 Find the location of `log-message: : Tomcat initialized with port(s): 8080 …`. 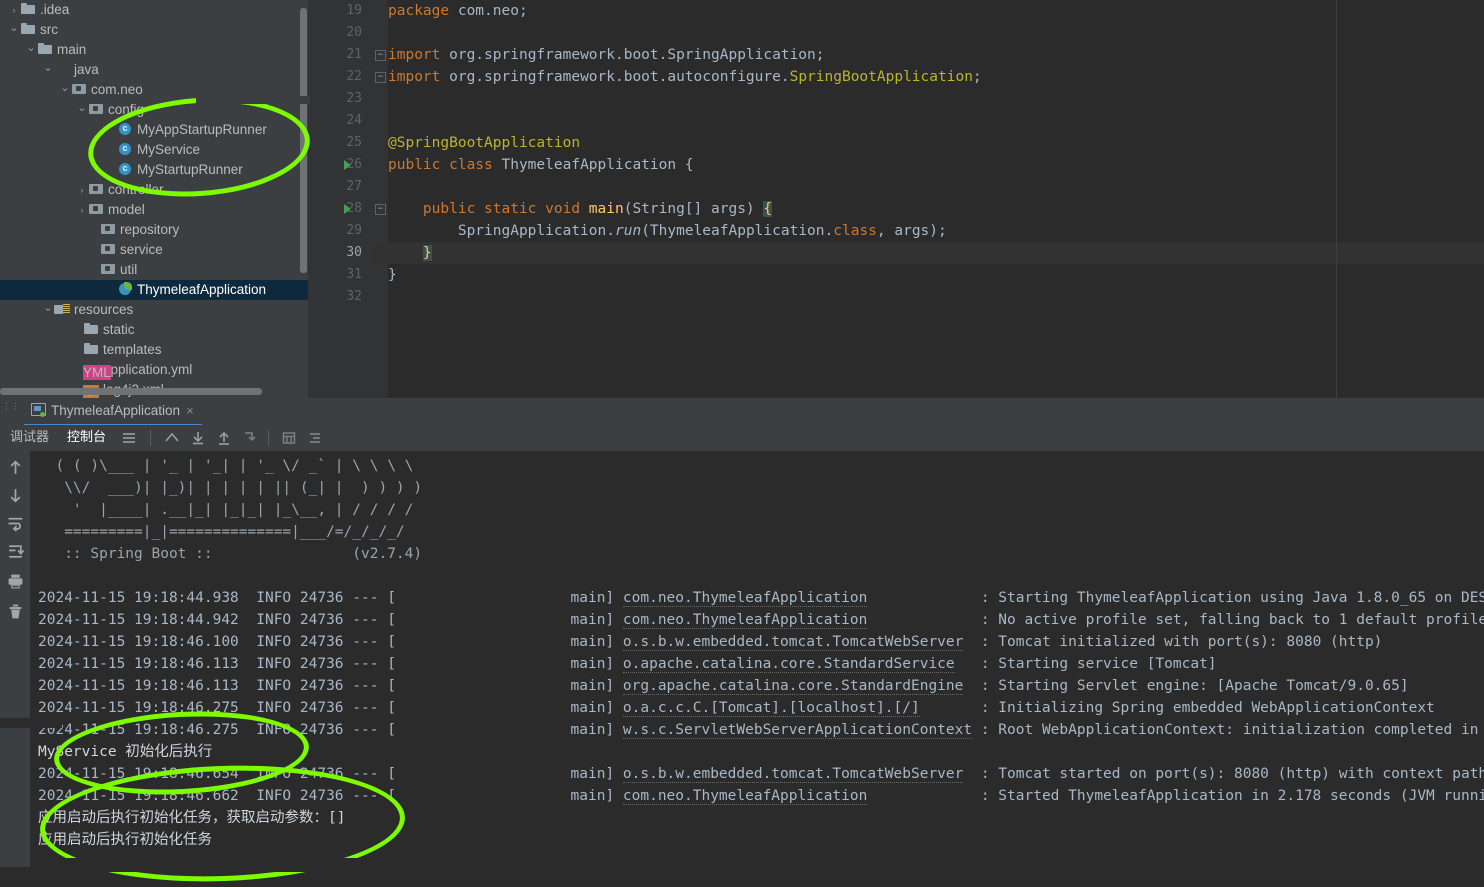

log-message: : Tomcat initialized with port(s): 8080 … is located at coordinates (1173, 642).